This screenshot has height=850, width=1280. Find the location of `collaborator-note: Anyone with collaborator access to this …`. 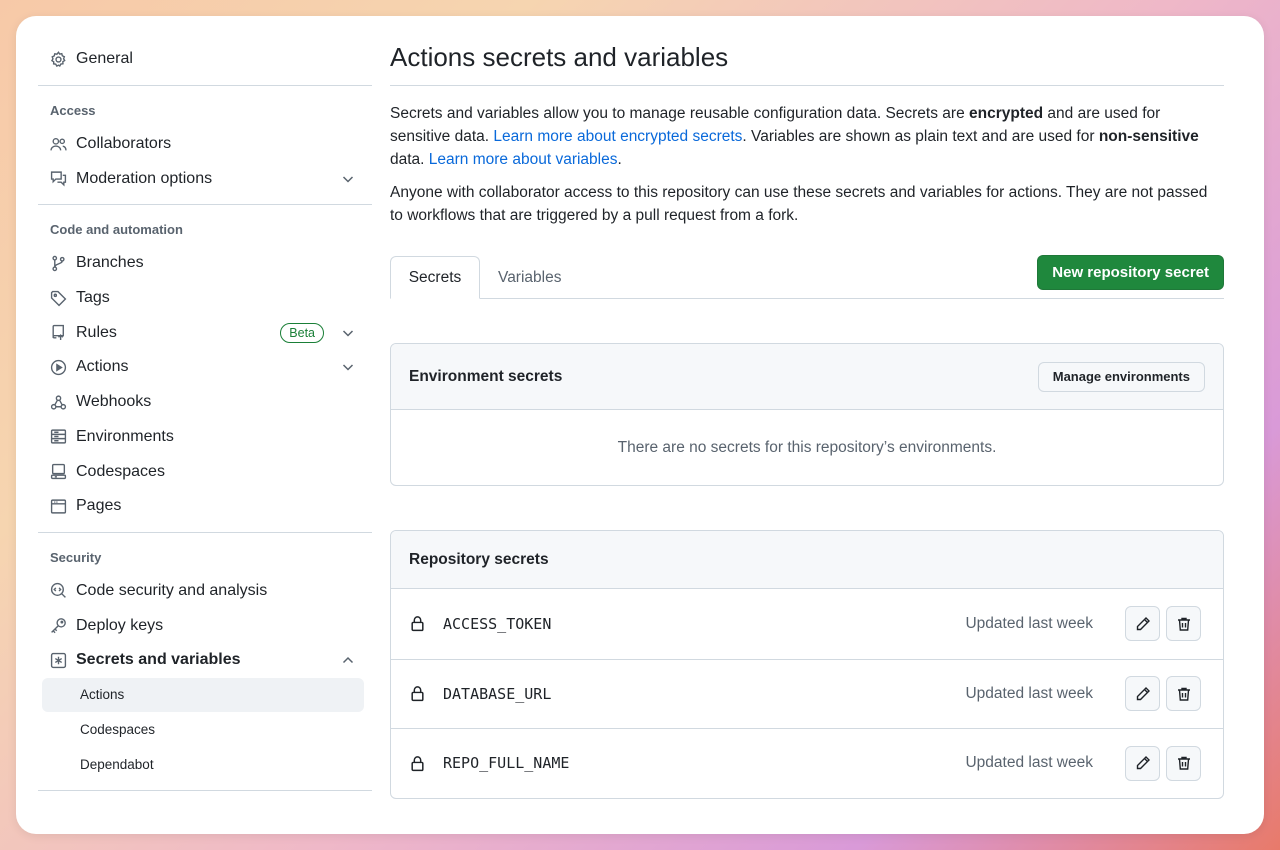

collaborator-note: Anyone with collaborator access to this … is located at coordinates (799, 204).